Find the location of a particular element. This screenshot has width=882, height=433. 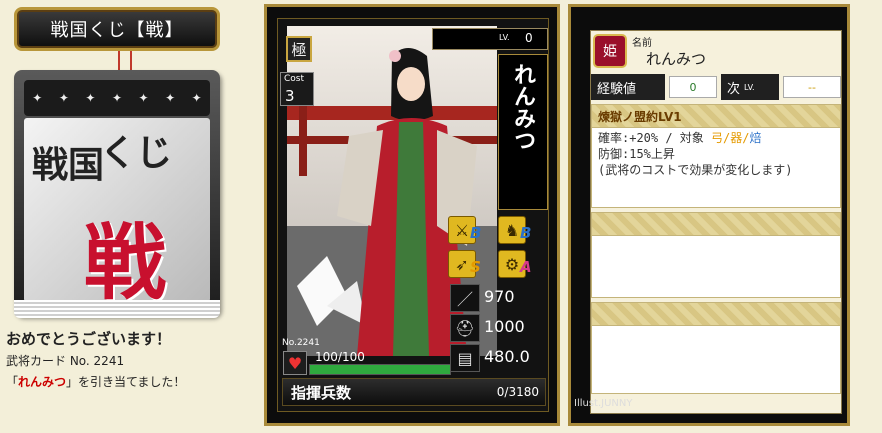

princess-crest-icon: 姫 is located at coordinates (610, 51).